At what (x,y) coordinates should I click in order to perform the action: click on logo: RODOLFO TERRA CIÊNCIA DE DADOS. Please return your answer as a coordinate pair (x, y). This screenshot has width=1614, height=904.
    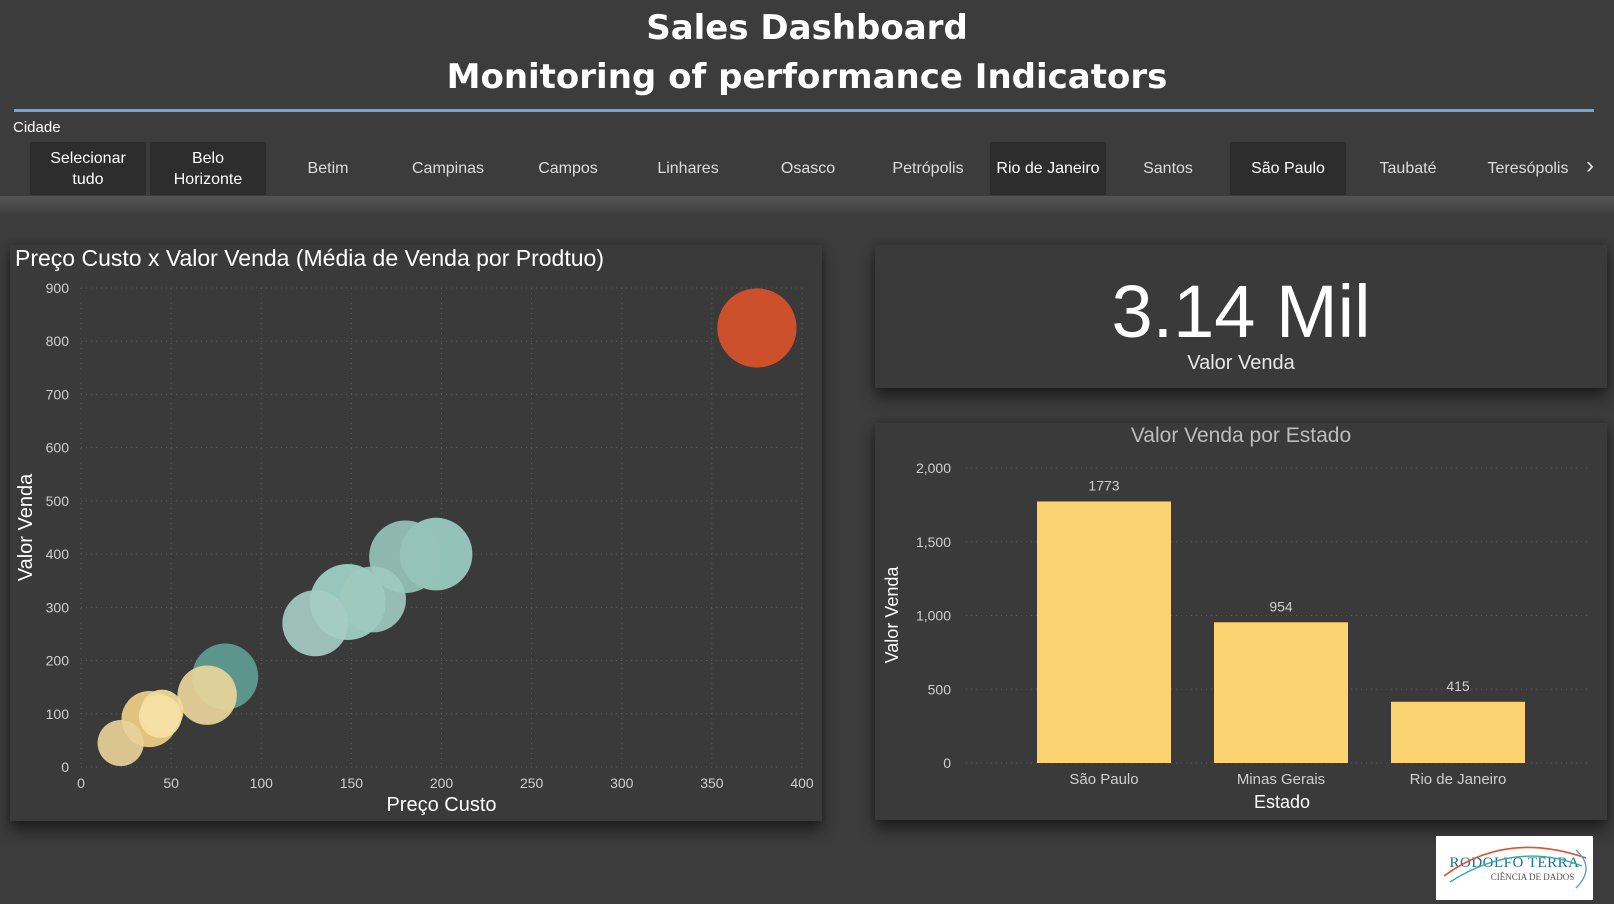
    Looking at the image, I should click on (1514, 868).